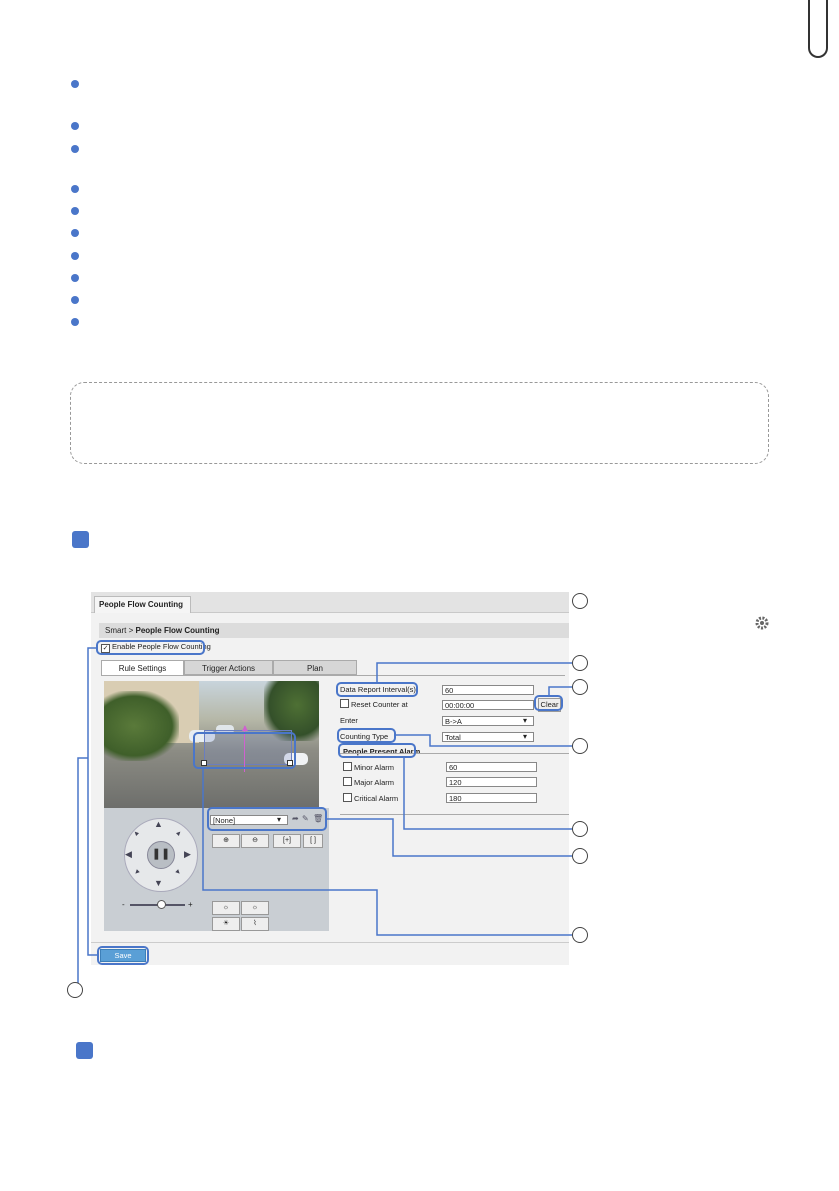 This screenshot has height=1191, width=839. Describe the element at coordinates (330, 942) in the screenshot. I see `footer-divider` at that location.